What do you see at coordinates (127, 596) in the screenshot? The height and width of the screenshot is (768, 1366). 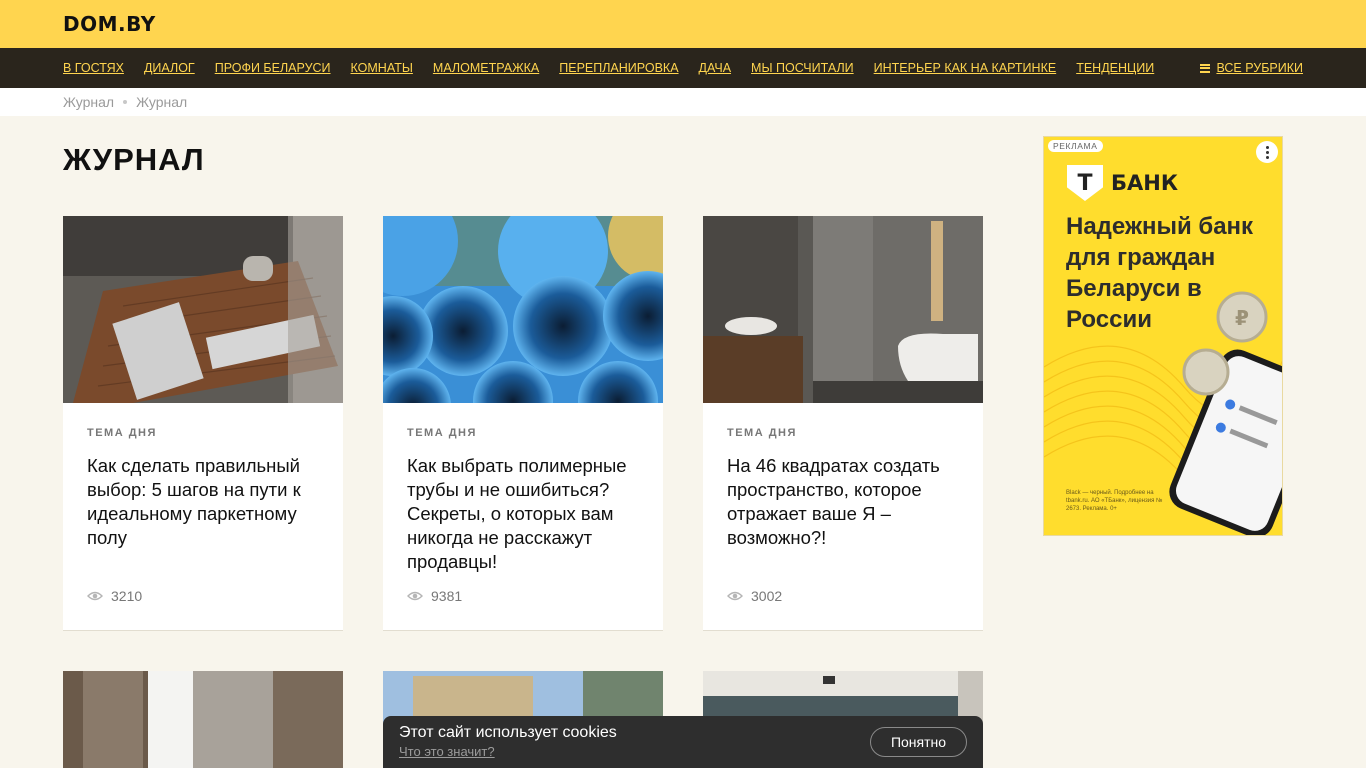 I see `view-count-value: 3210` at bounding box center [127, 596].